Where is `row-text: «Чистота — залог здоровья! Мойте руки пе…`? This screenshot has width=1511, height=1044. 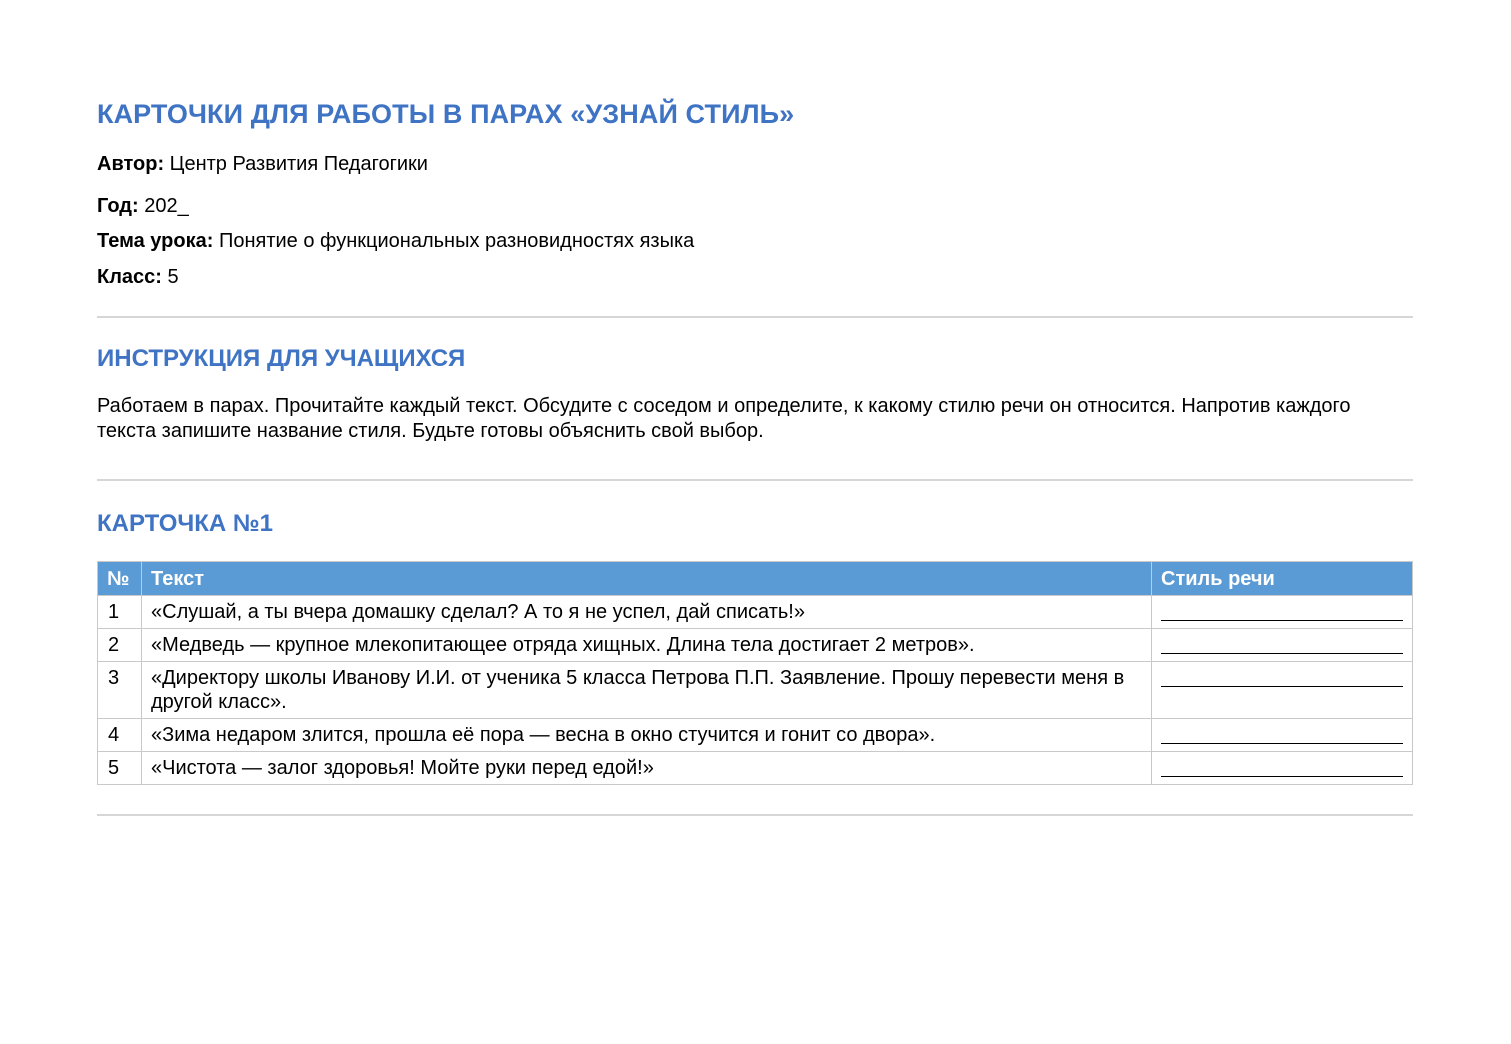
row-text: «Чистота — залог здоровья! Мойте руки пе… is located at coordinates (646, 768).